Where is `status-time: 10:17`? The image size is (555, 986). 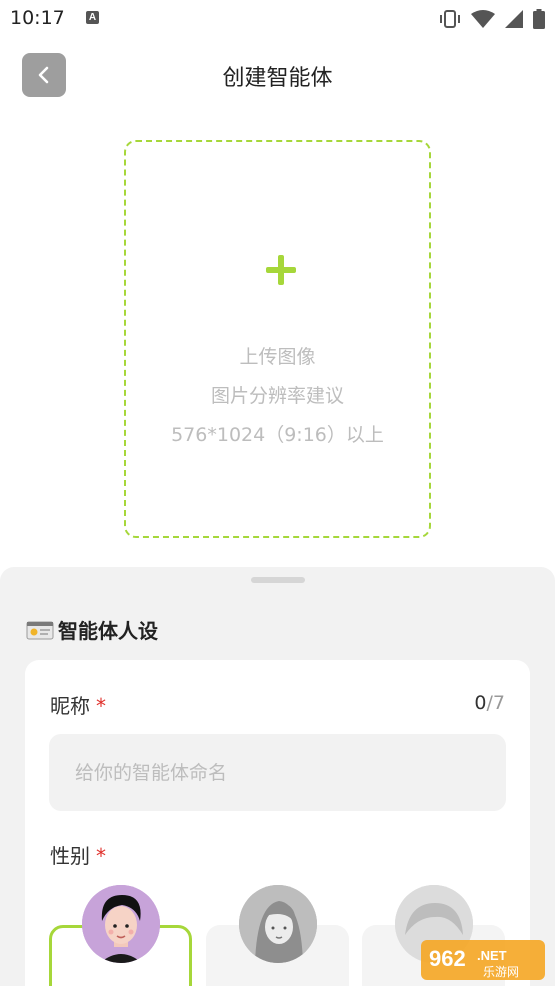 status-time: 10:17 is located at coordinates (37, 18).